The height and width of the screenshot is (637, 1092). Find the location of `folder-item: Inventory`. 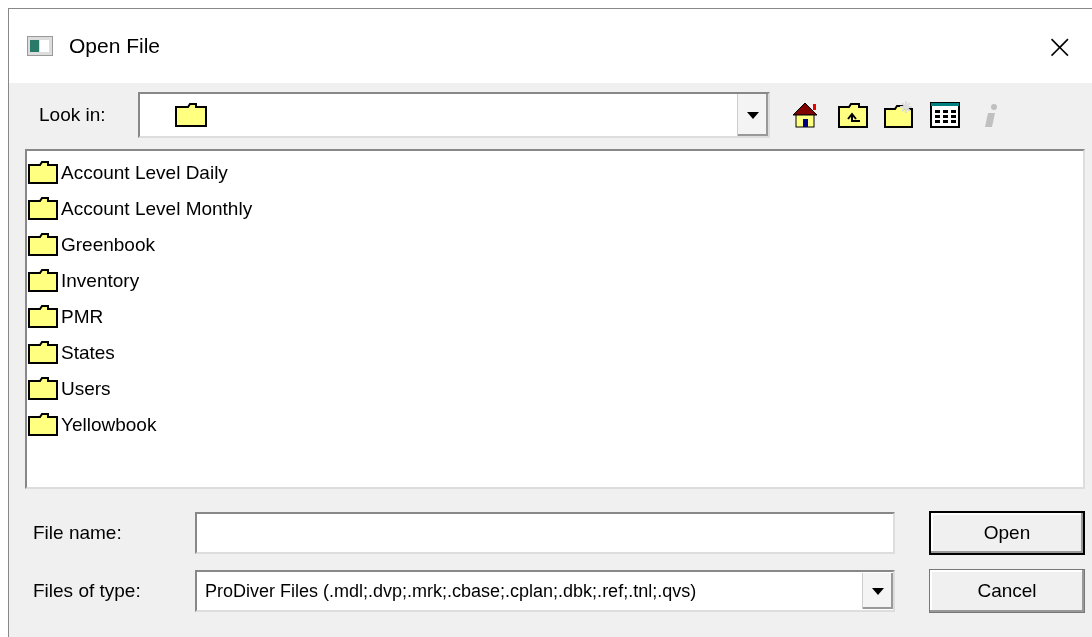

folder-item: Inventory is located at coordinates (85, 281).